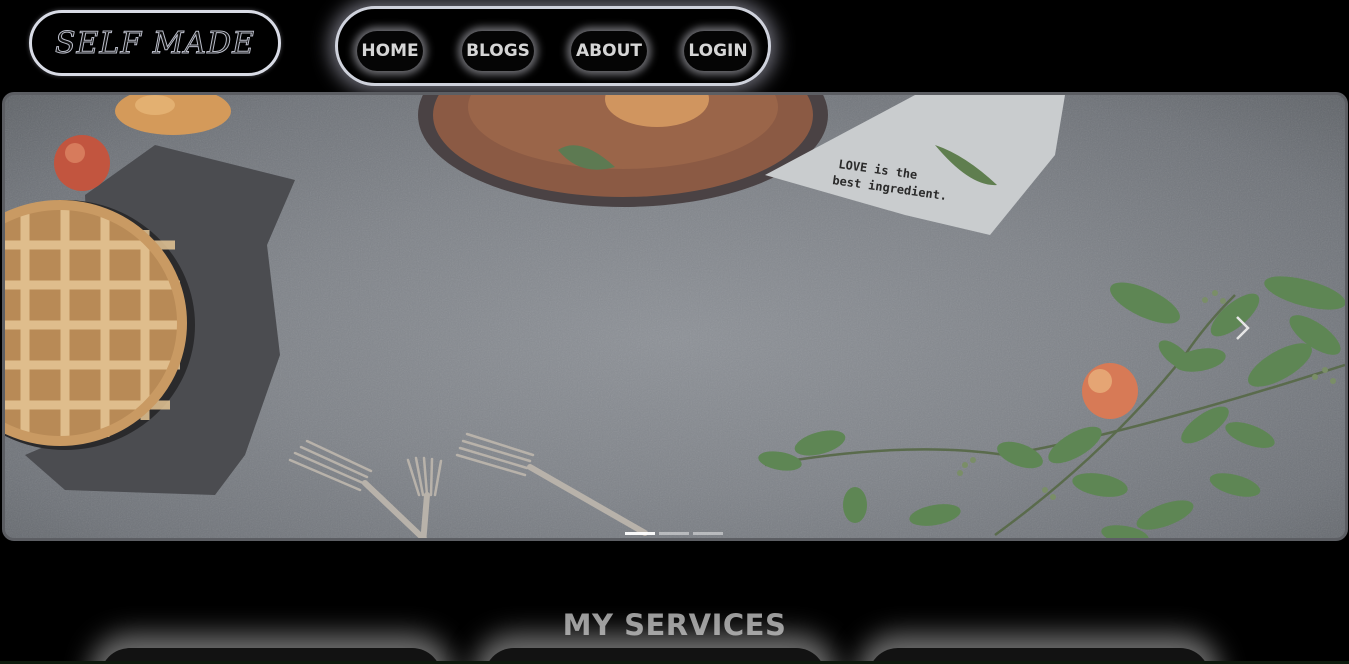  Describe the element at coordinates (718, 51) in the screenshot. I see `nav-login-button: LOGIN` at that location.